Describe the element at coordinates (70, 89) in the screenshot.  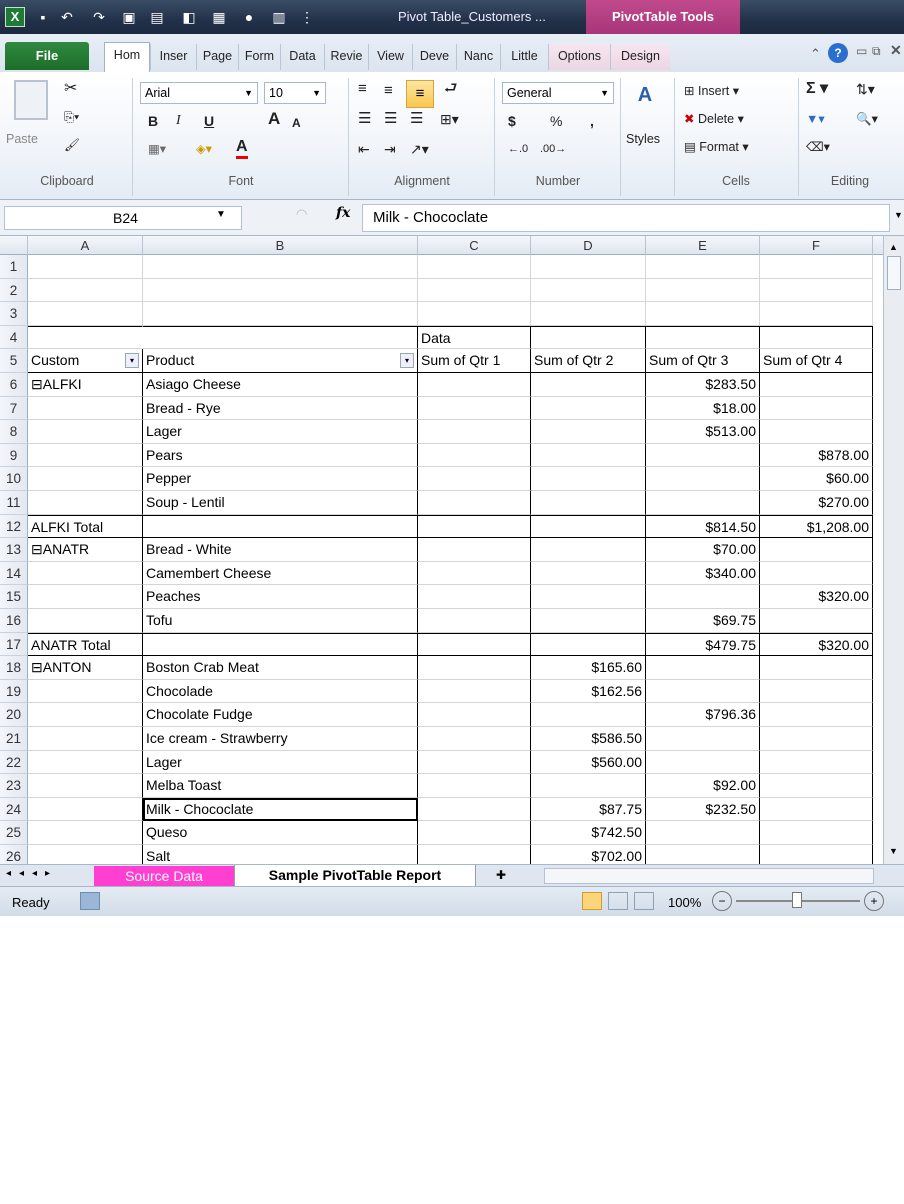
I see `cut-icon: ✂` at that location.